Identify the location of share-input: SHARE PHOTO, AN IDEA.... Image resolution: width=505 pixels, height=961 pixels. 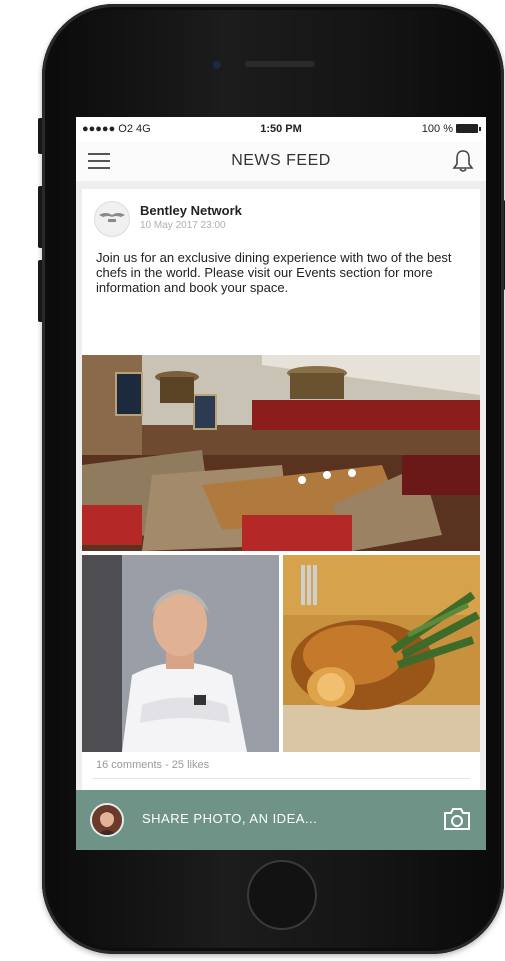
(229, 818).